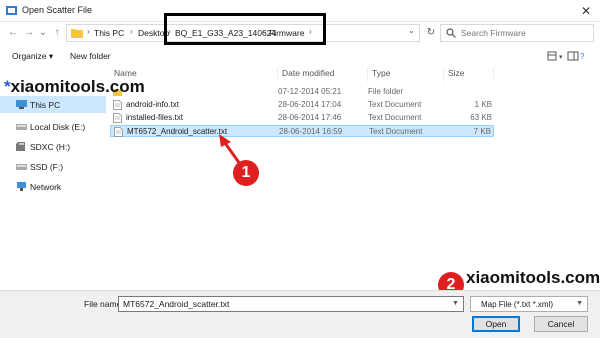 This screenshot has height=338, width=600. What do you see at coordinates (431, 33) in the screenshot?
I see `refresh-icon: ↻` at bounding box center [431, 33].